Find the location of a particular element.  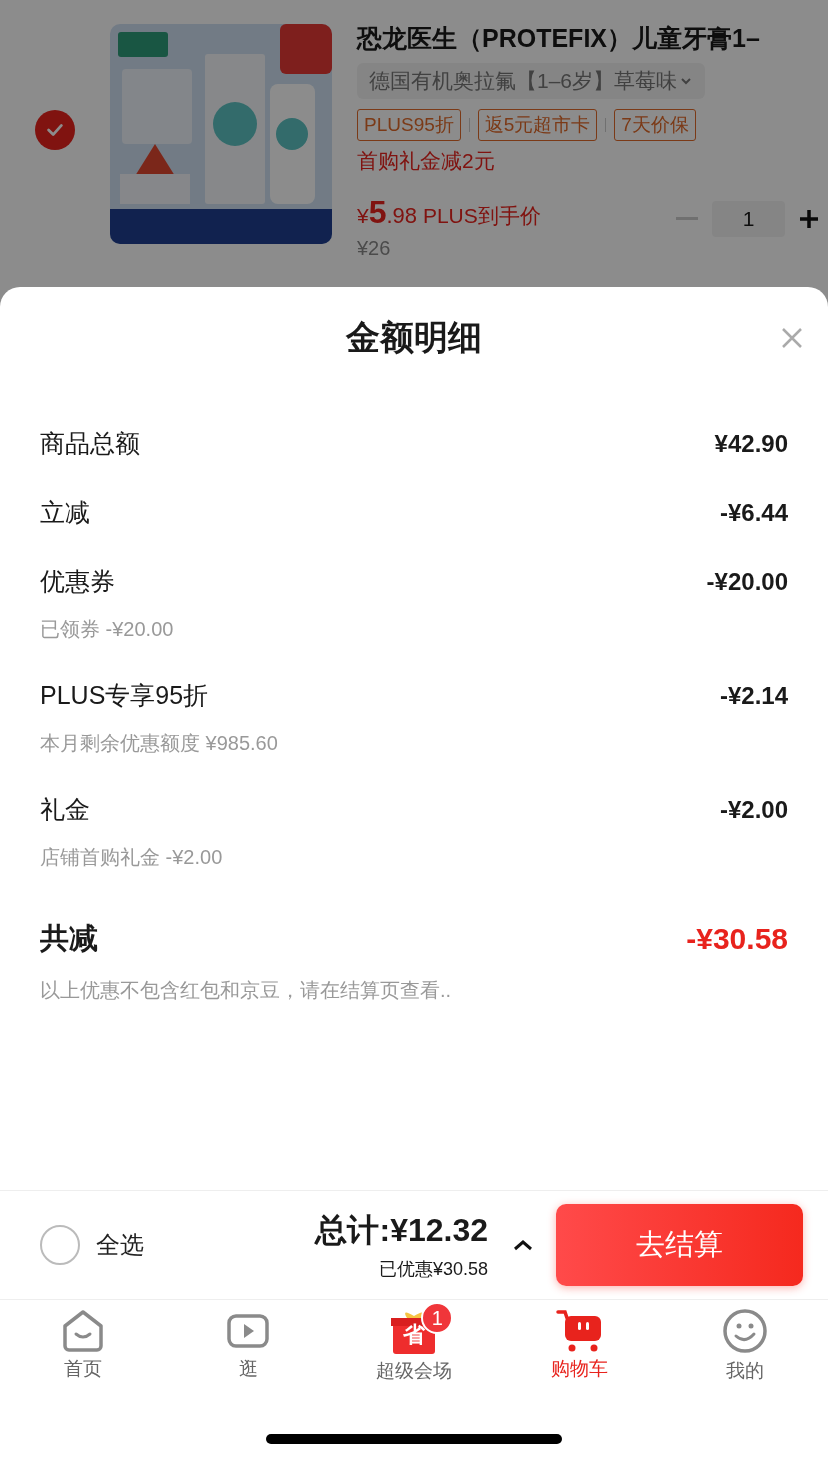

item-checkbox is located at coordinates (55, 130).